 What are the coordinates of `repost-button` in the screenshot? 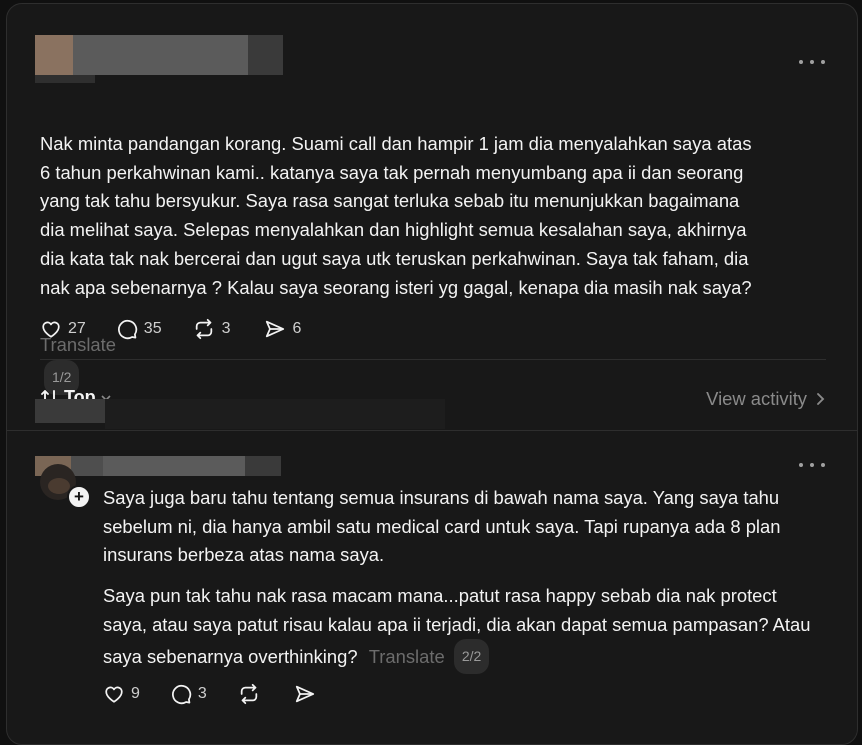 It's located at (249, 694).